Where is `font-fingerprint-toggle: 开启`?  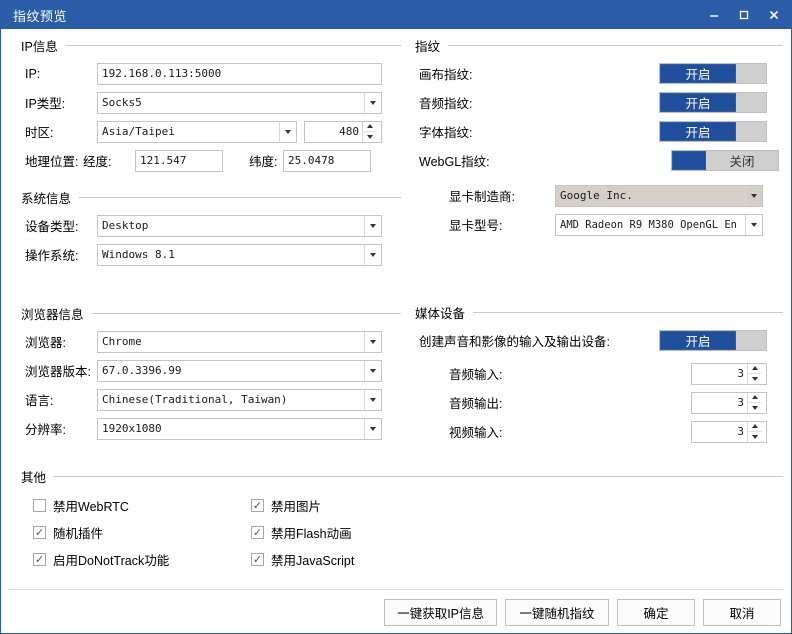
font-fingerprint-toggle: 开启 is located at coordinates (713, 131).